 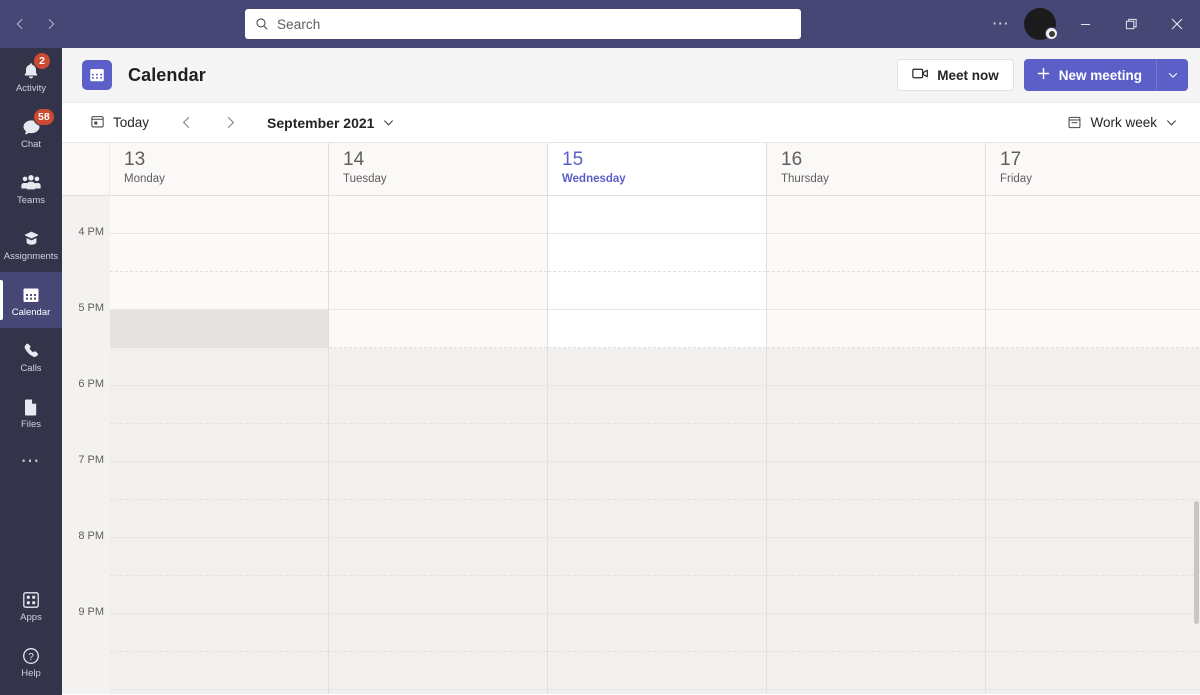 What do you see at coordinates (1196, 562) in the screenshot?
I see `scrollbar-thumb` at bounding box center [1196, 562].